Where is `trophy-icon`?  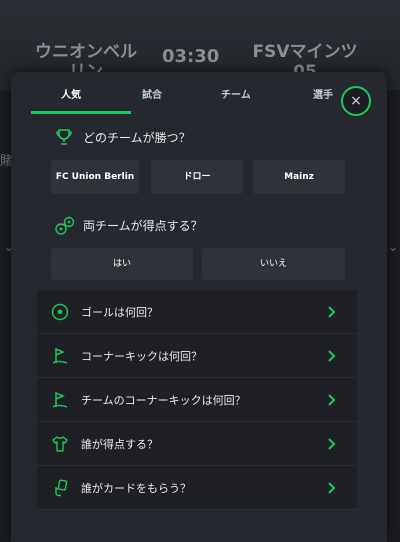
trophy-icon is located at coordinates (64, 137).